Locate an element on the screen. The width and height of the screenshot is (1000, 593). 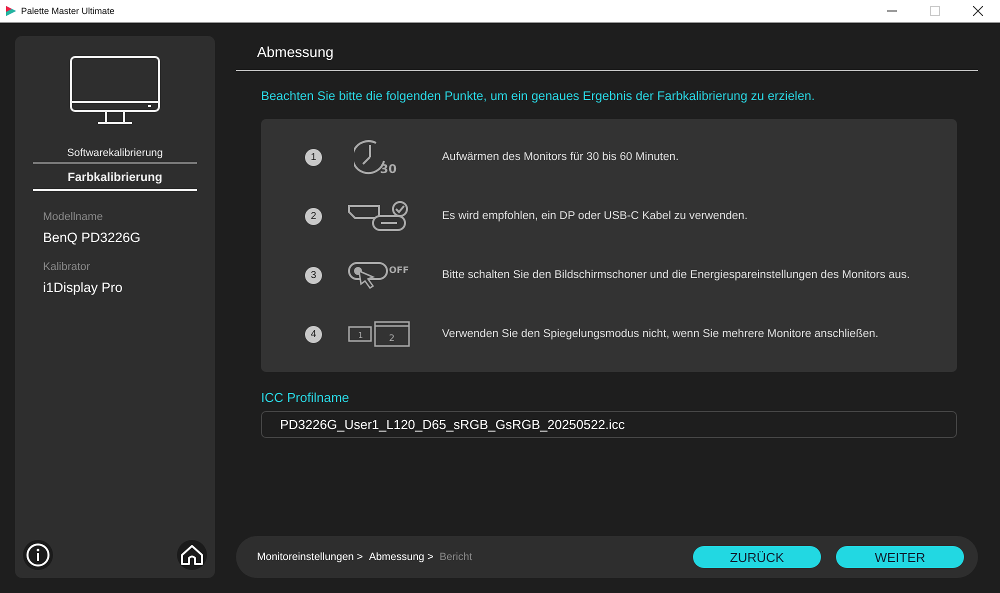
page-title: Abmessung is located at coordinates (295, 53).